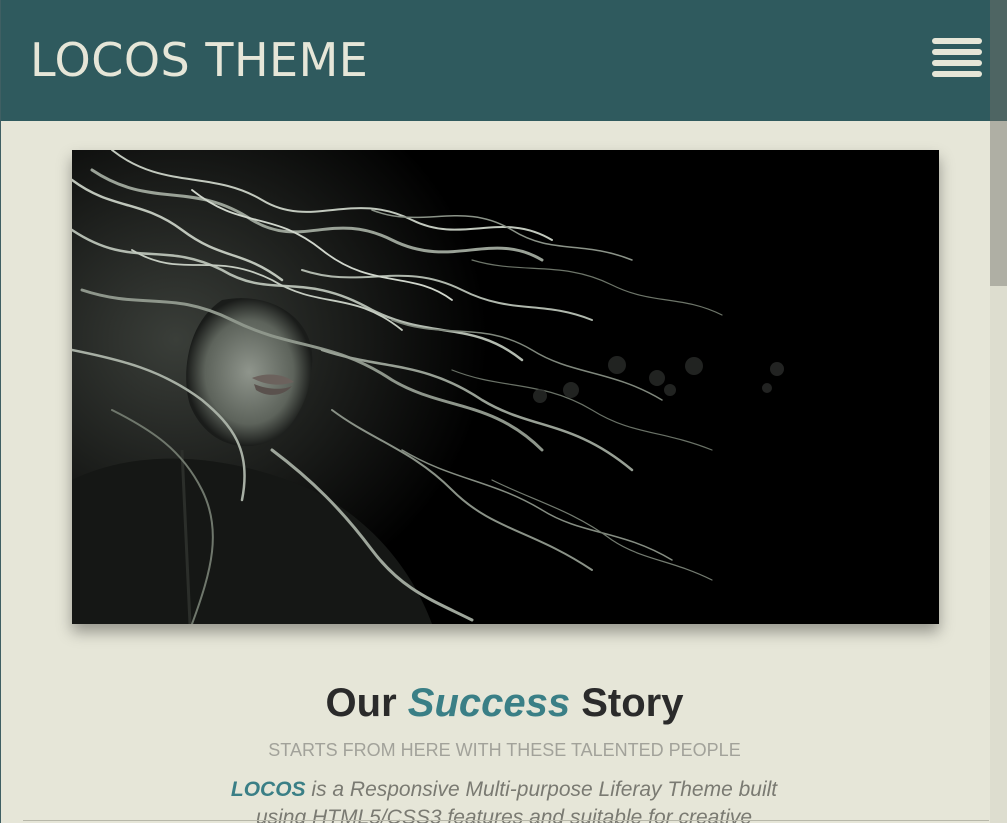 This screenshot has width=1007, height=823. Describe the element at coordinates (998, 143) in the screenshot. I see `scrollbar-thumb` at that location.